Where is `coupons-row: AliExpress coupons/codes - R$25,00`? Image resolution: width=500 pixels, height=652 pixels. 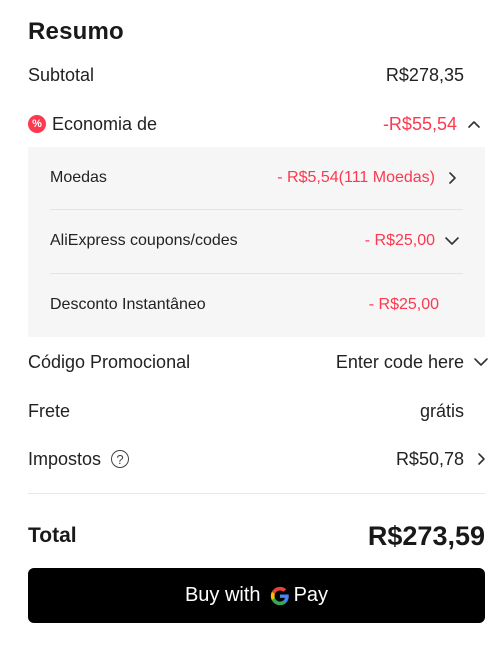
coupons-row: AliExpress coupons/codes - R$25,00 is located at coordinates (256, 241).